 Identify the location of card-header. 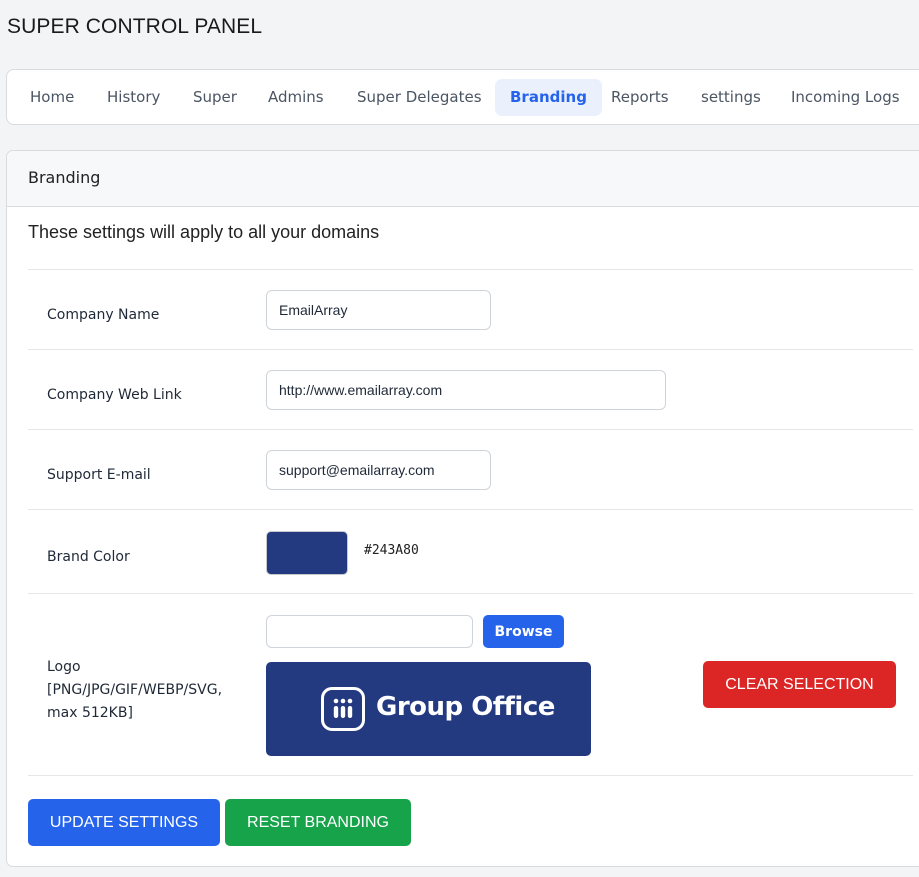
(463, 179).